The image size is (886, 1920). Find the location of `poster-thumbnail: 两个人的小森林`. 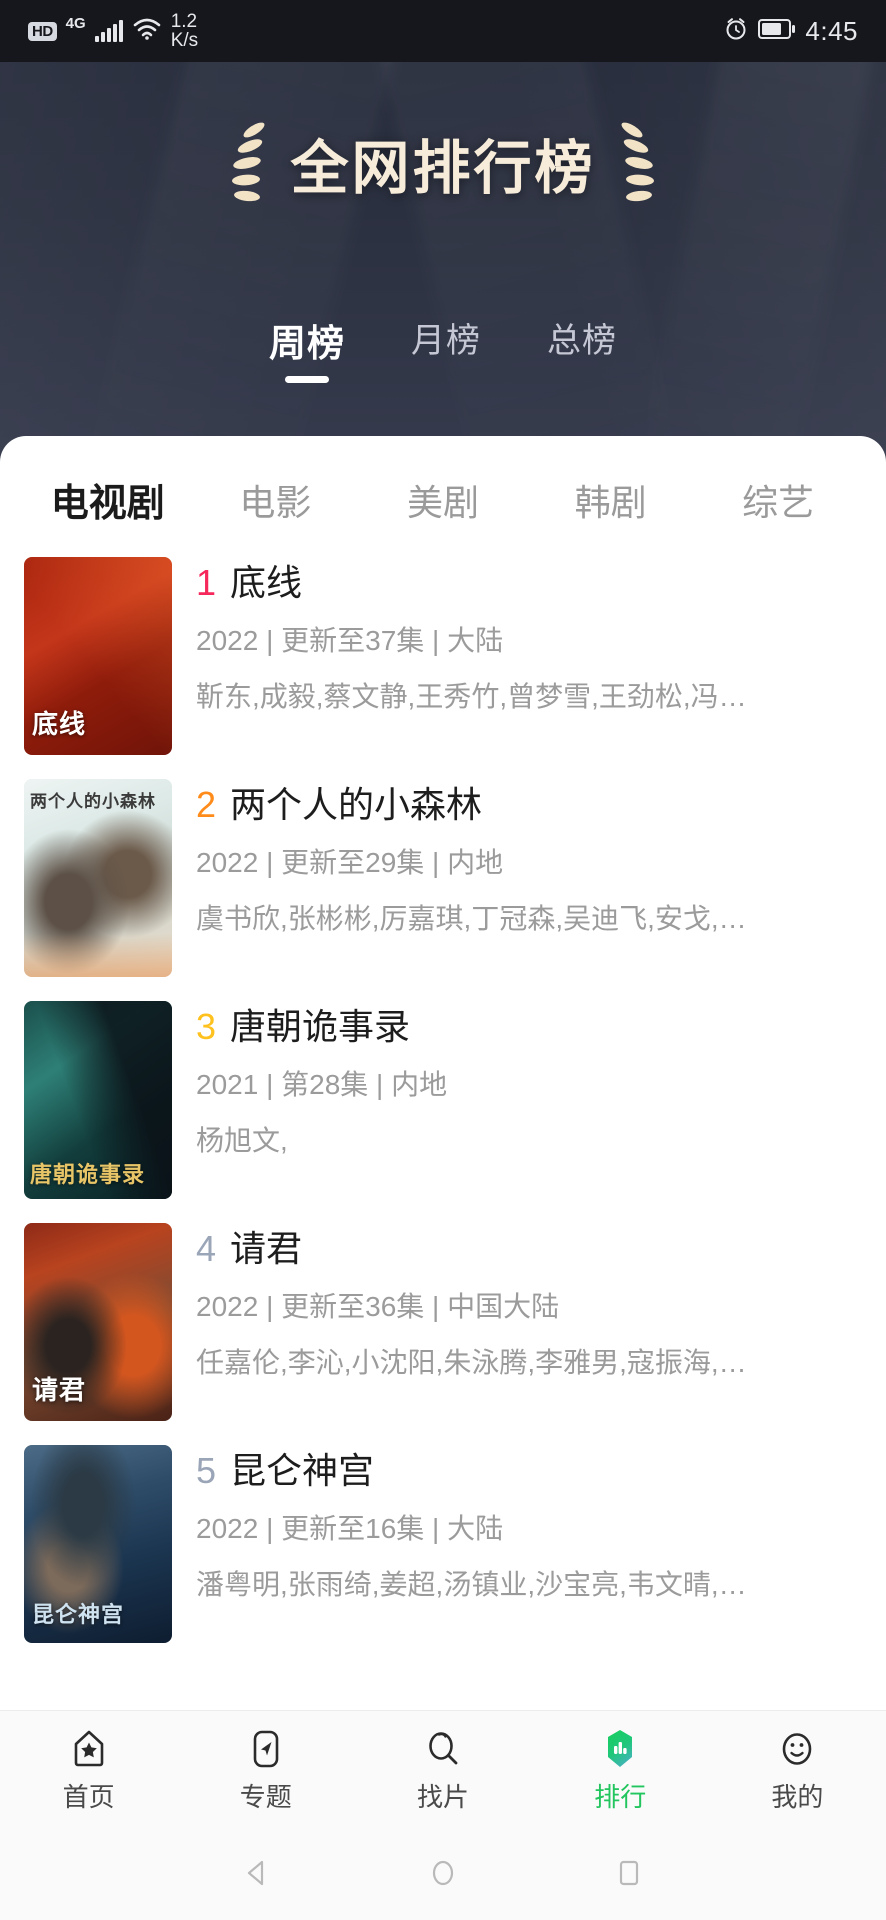

poster-thumbnail: 两个人的小森林 is located at coordinates (98, 878).